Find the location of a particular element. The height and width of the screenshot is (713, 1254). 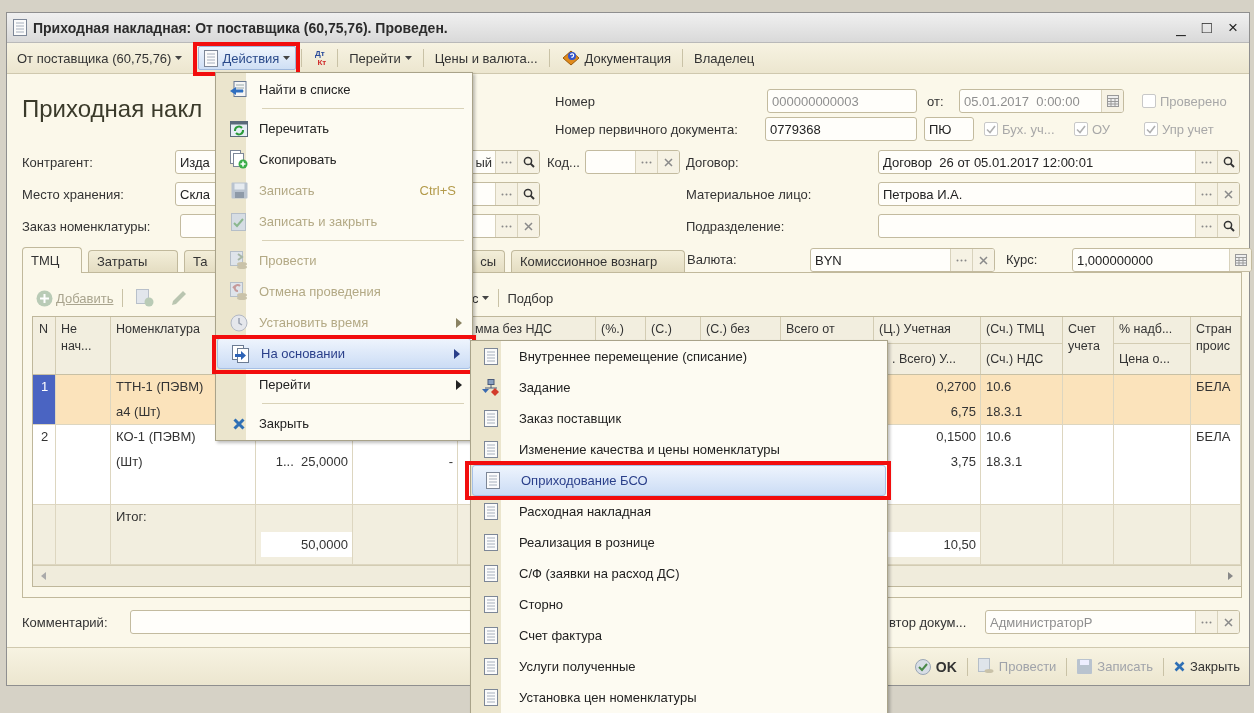

checkbox-label: Упр учет is located at coordinates (1188, 129).